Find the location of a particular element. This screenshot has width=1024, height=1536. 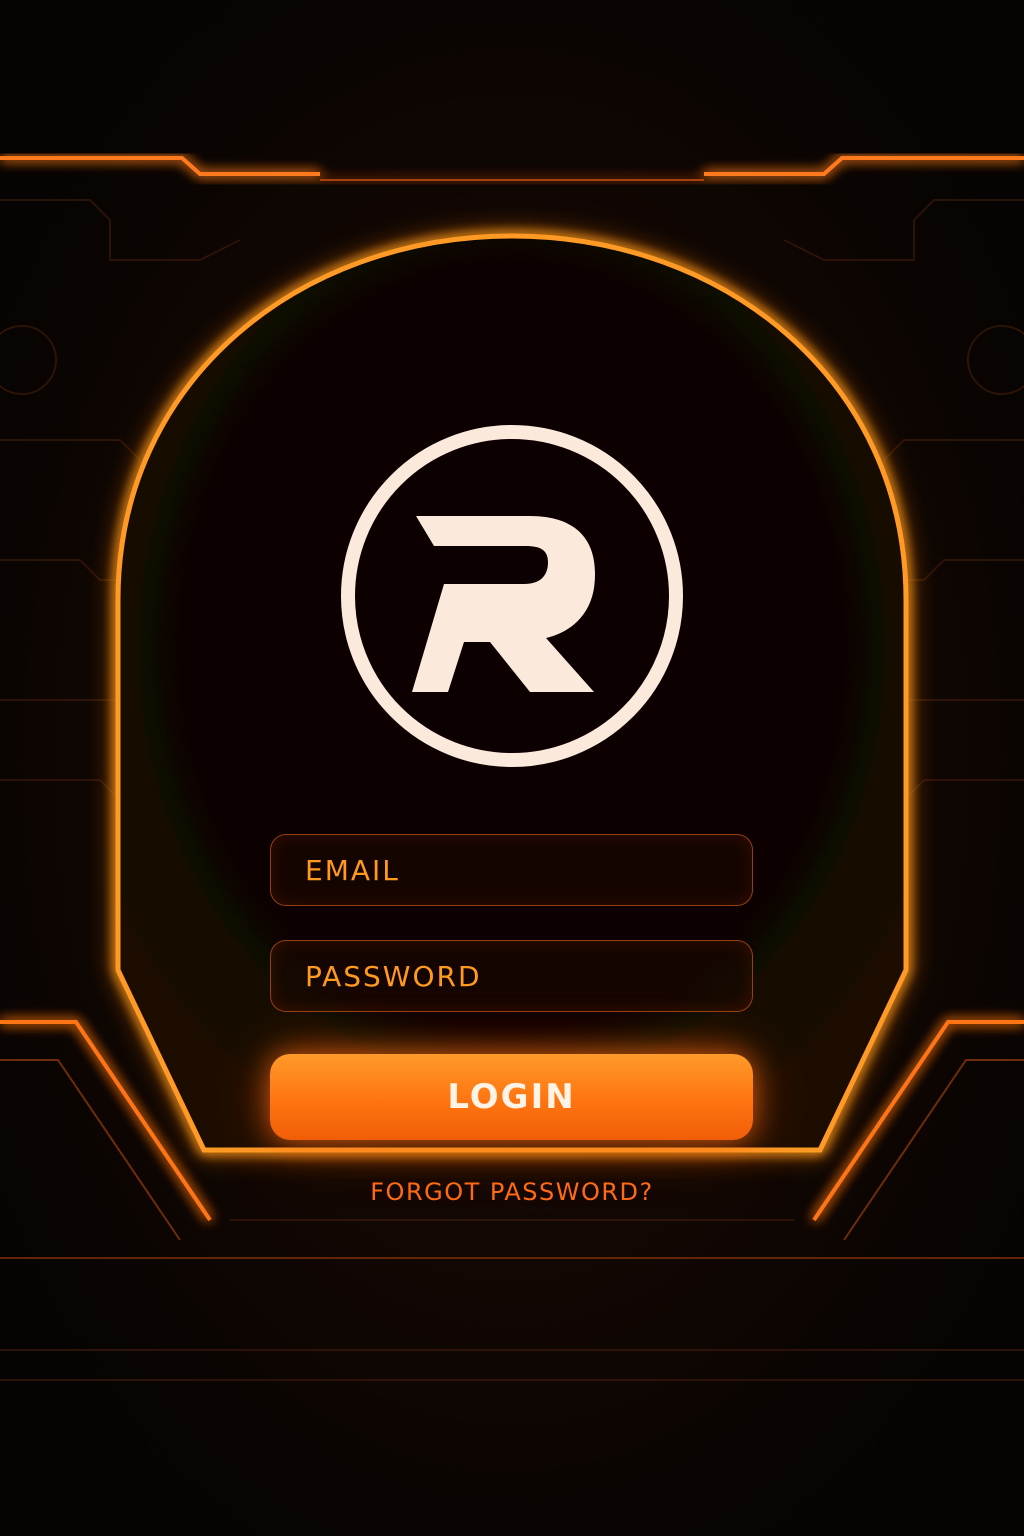

password-field: PASSWORD is located at coordinates (511, 976).